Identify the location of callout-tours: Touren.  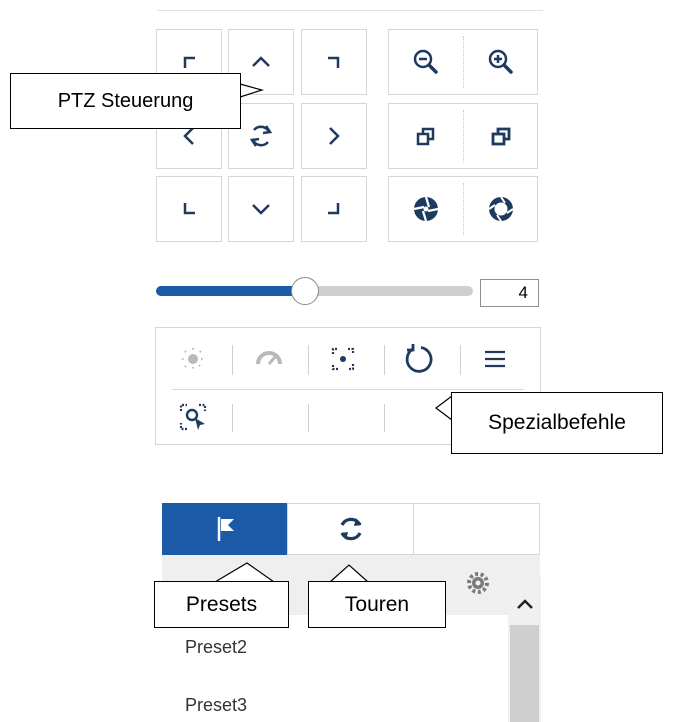
(377, 604).